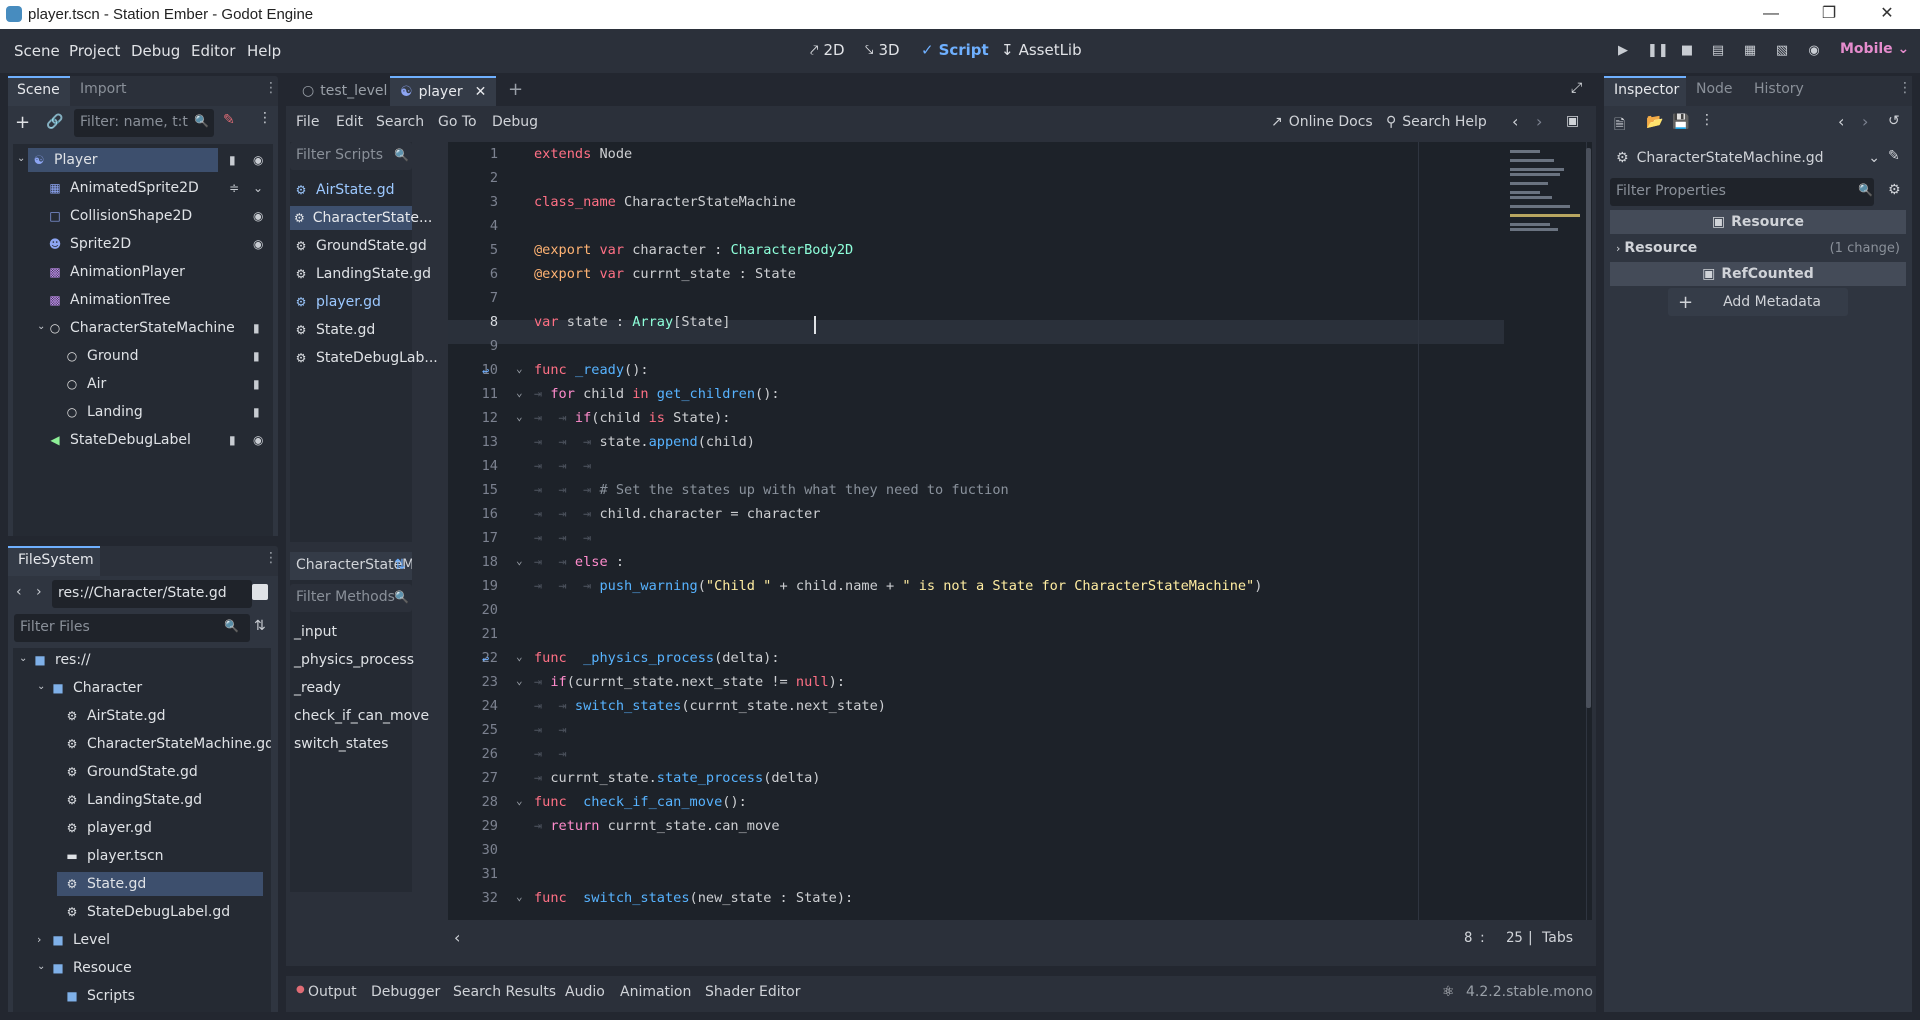  I want to click on file-item-scripts: ■ Scripts, so click(100, 996).